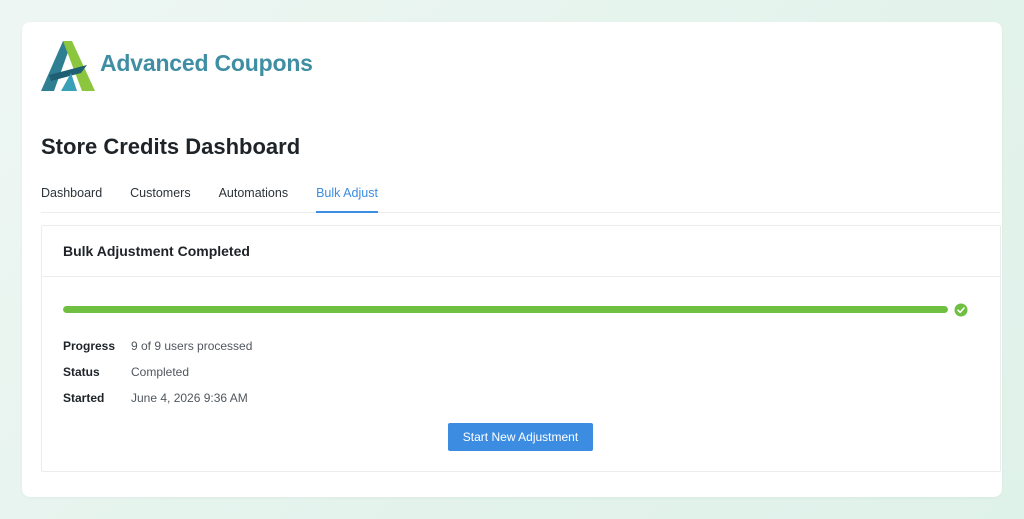  I want to click on detail-row-status: Status Completed, so click(157, 372).